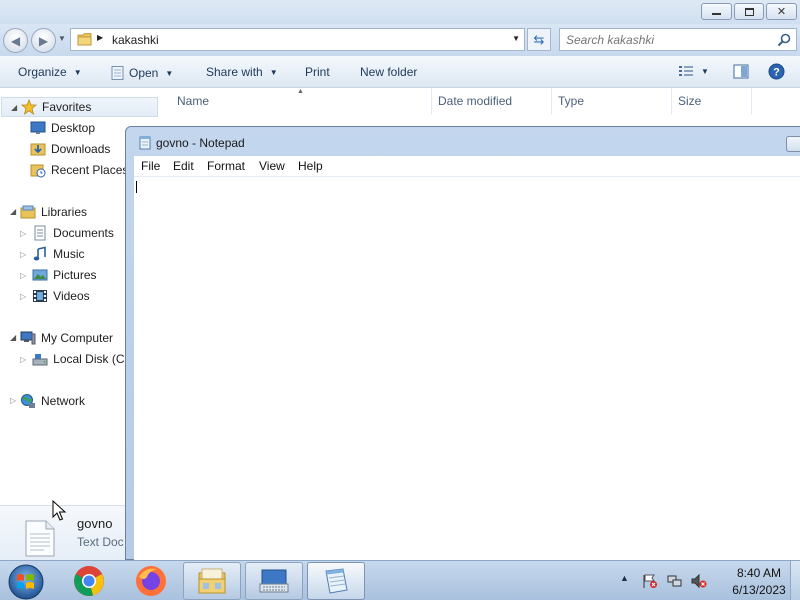 This screenshot has width=800, height=600. I want to click on close-button: ✕, so click(781, 11).